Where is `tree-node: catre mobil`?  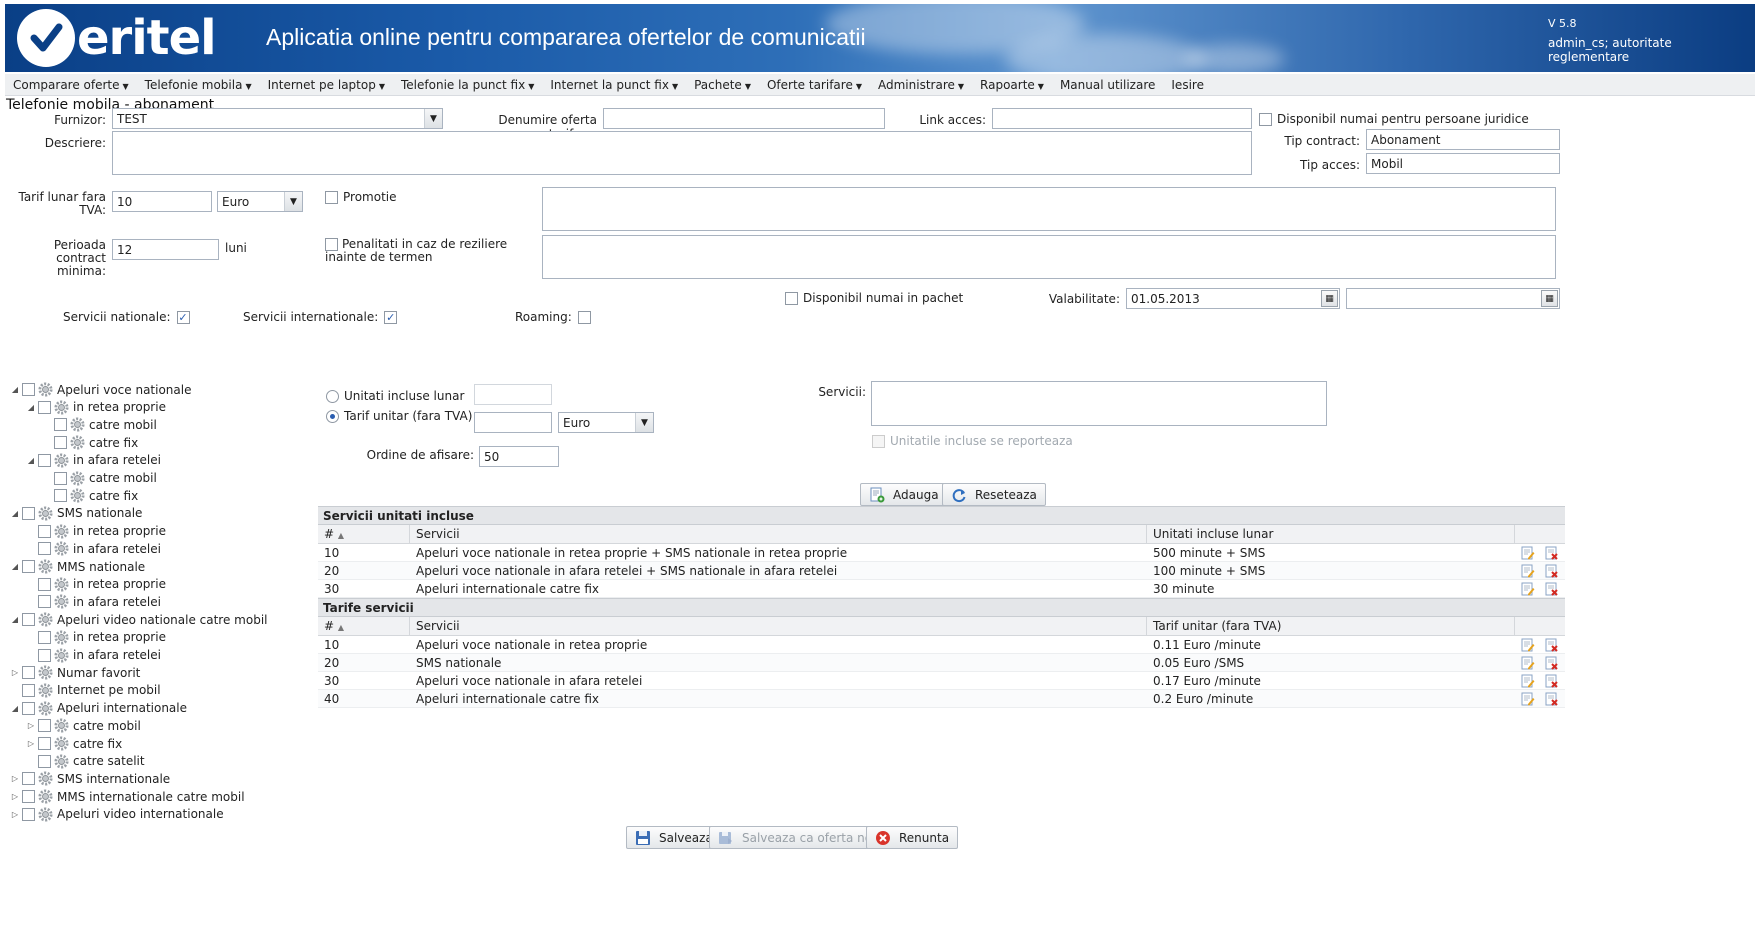 tree-node: catre mobil is located at coordinates (99, 424).